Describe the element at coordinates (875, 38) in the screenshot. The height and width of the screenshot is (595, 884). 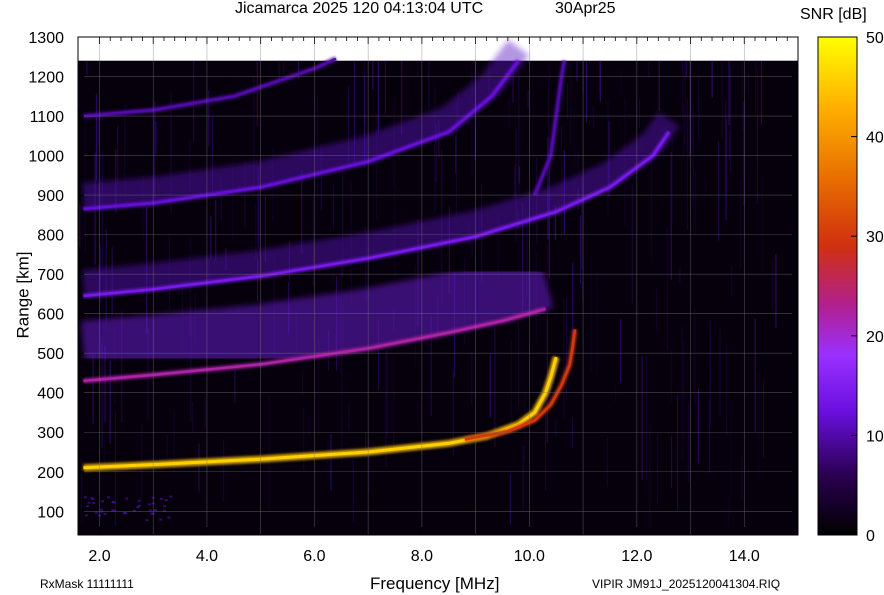
I see `colorbar-tick-label: 50` at that location.